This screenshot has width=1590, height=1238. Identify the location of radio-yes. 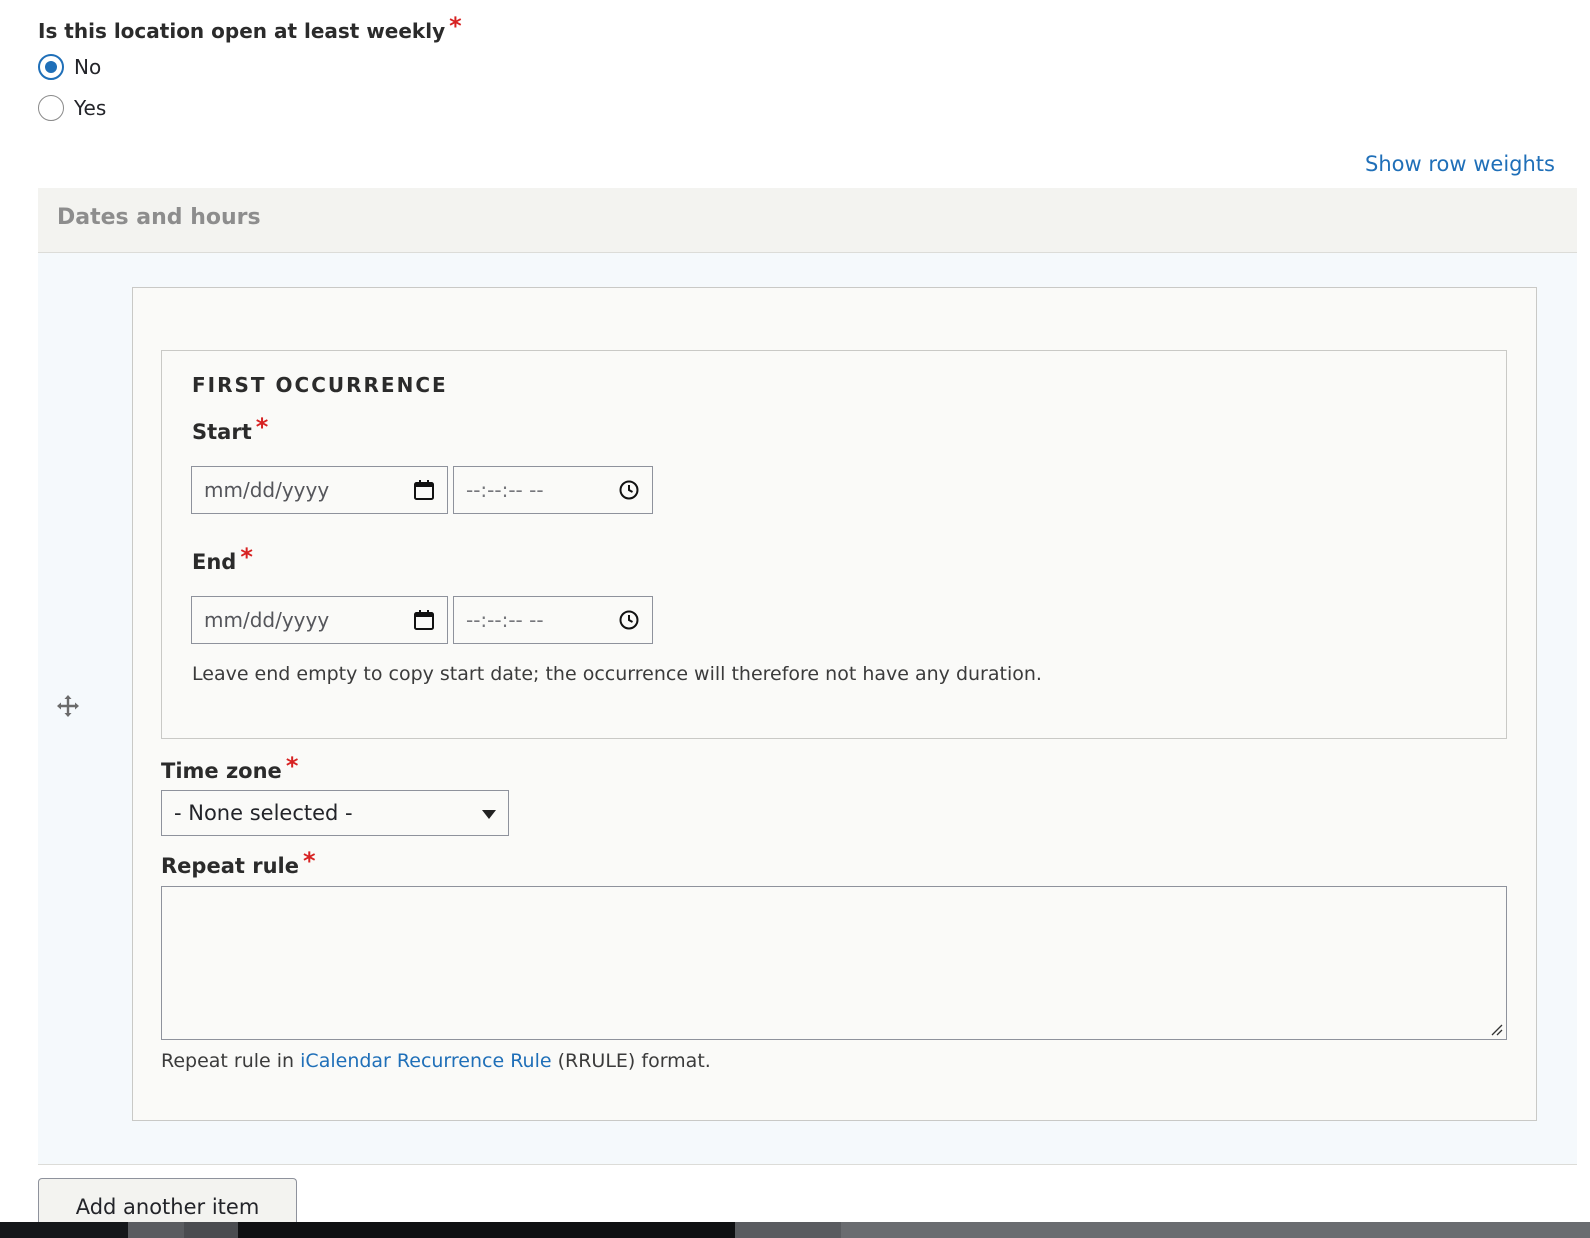
(51, 108).